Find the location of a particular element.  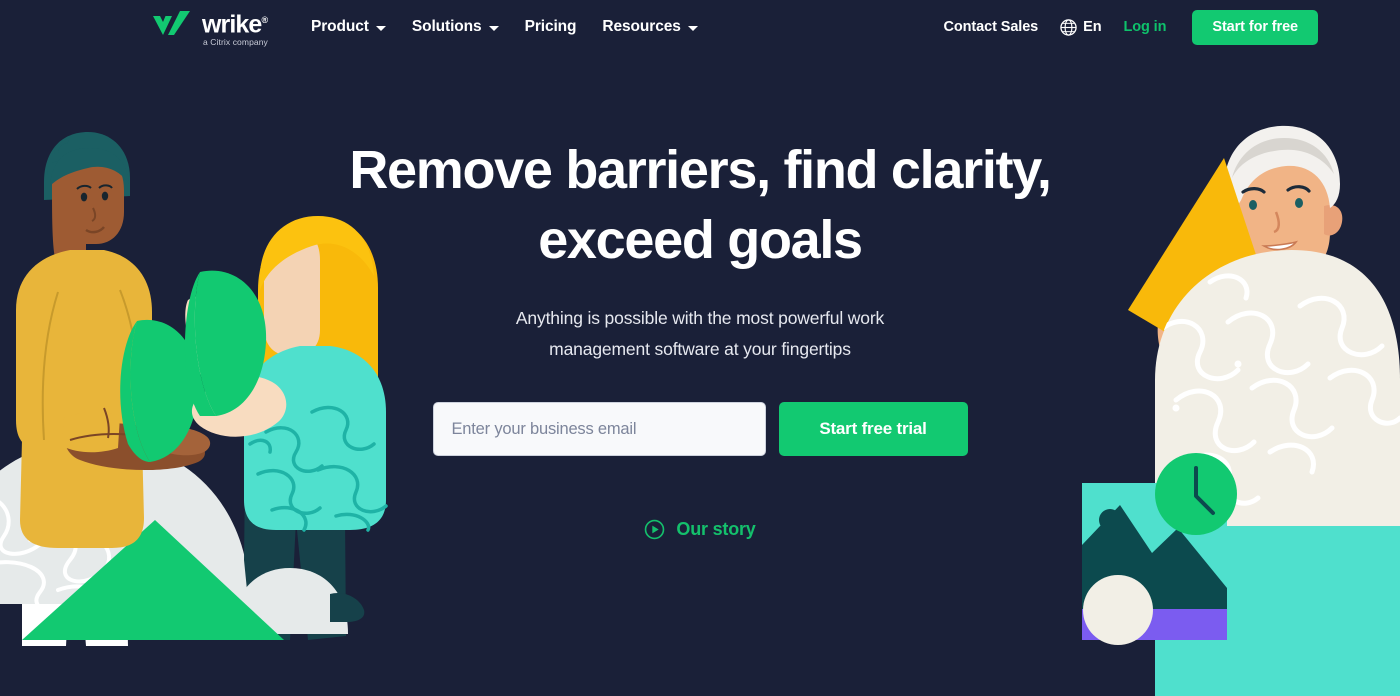

nav-item-solutions: Solutions is located at coordinates (455, 27).